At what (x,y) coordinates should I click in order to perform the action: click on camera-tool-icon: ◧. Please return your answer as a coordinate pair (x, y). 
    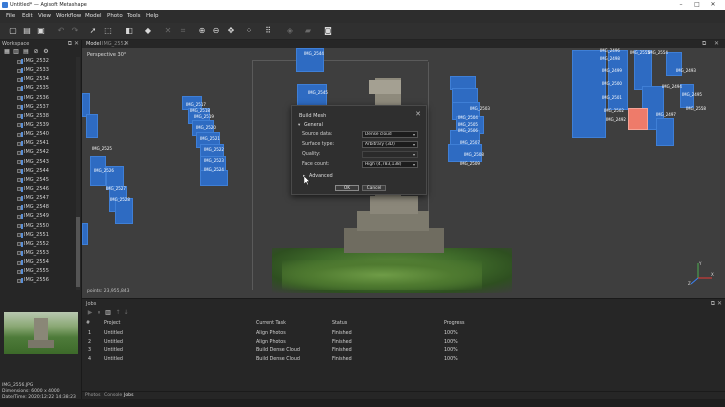
    Looking at the image, I should click on (129, 31).